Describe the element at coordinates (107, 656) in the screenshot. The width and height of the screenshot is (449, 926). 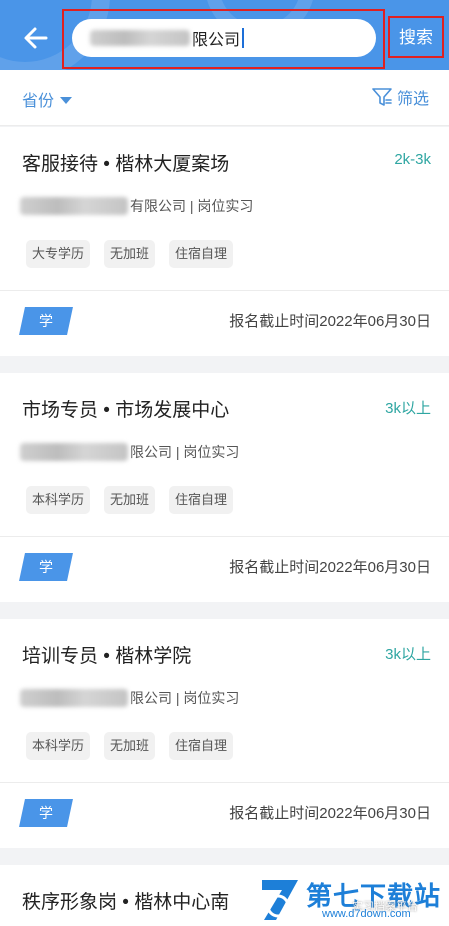
I see `job-title: 培训专员 • 楷林学院` at that location.